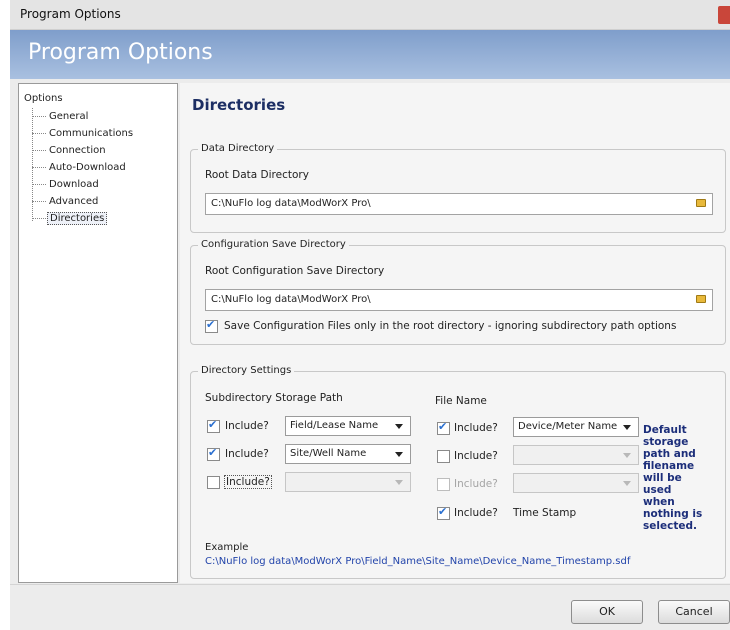  What do you see at coordinates (459, 204) in the screenshot?
I see `root-data-directory-field: C:\NuFlo log data\ModWorX Pro\` at bounding box center [459, 204].